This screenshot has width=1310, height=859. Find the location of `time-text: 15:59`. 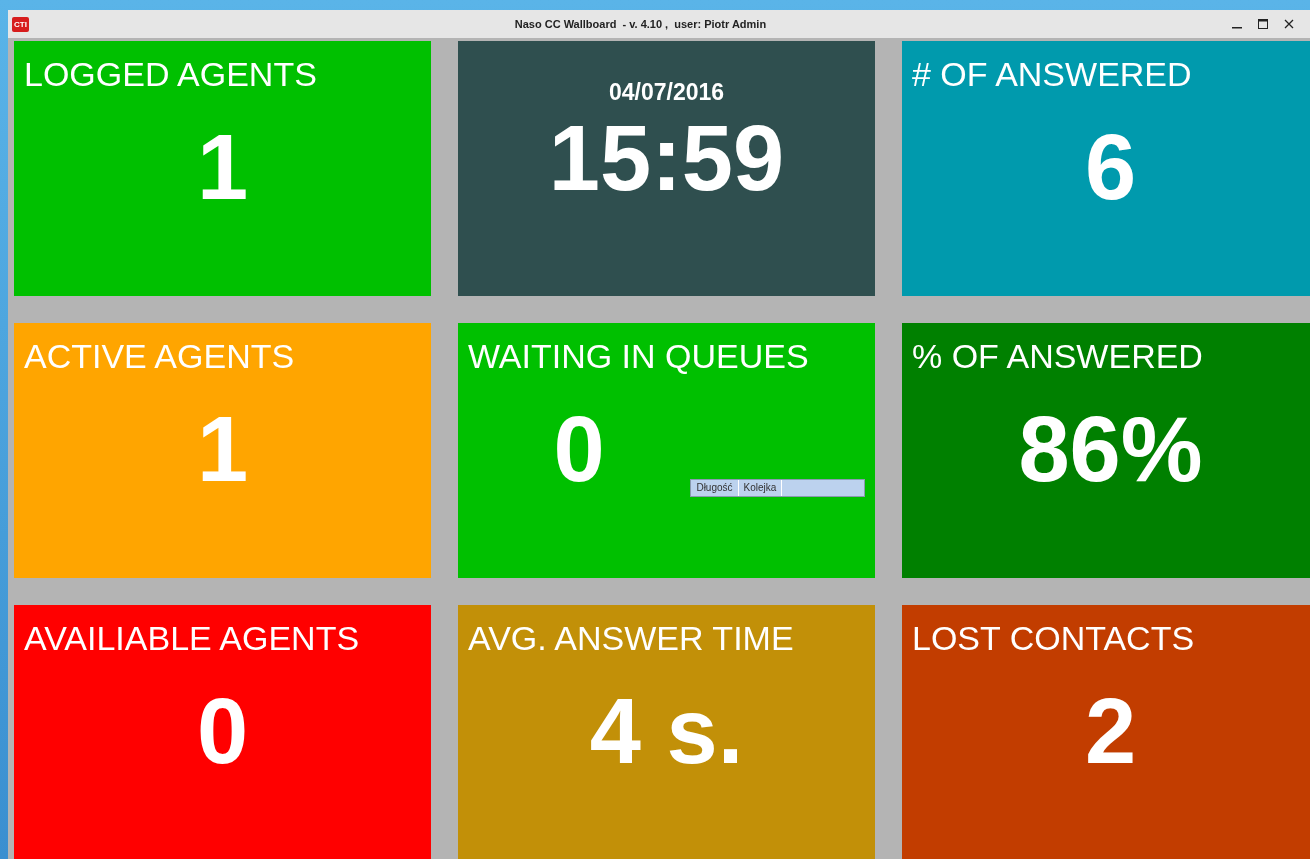

time-text: 15:59 is located at coordinates (666, 158).